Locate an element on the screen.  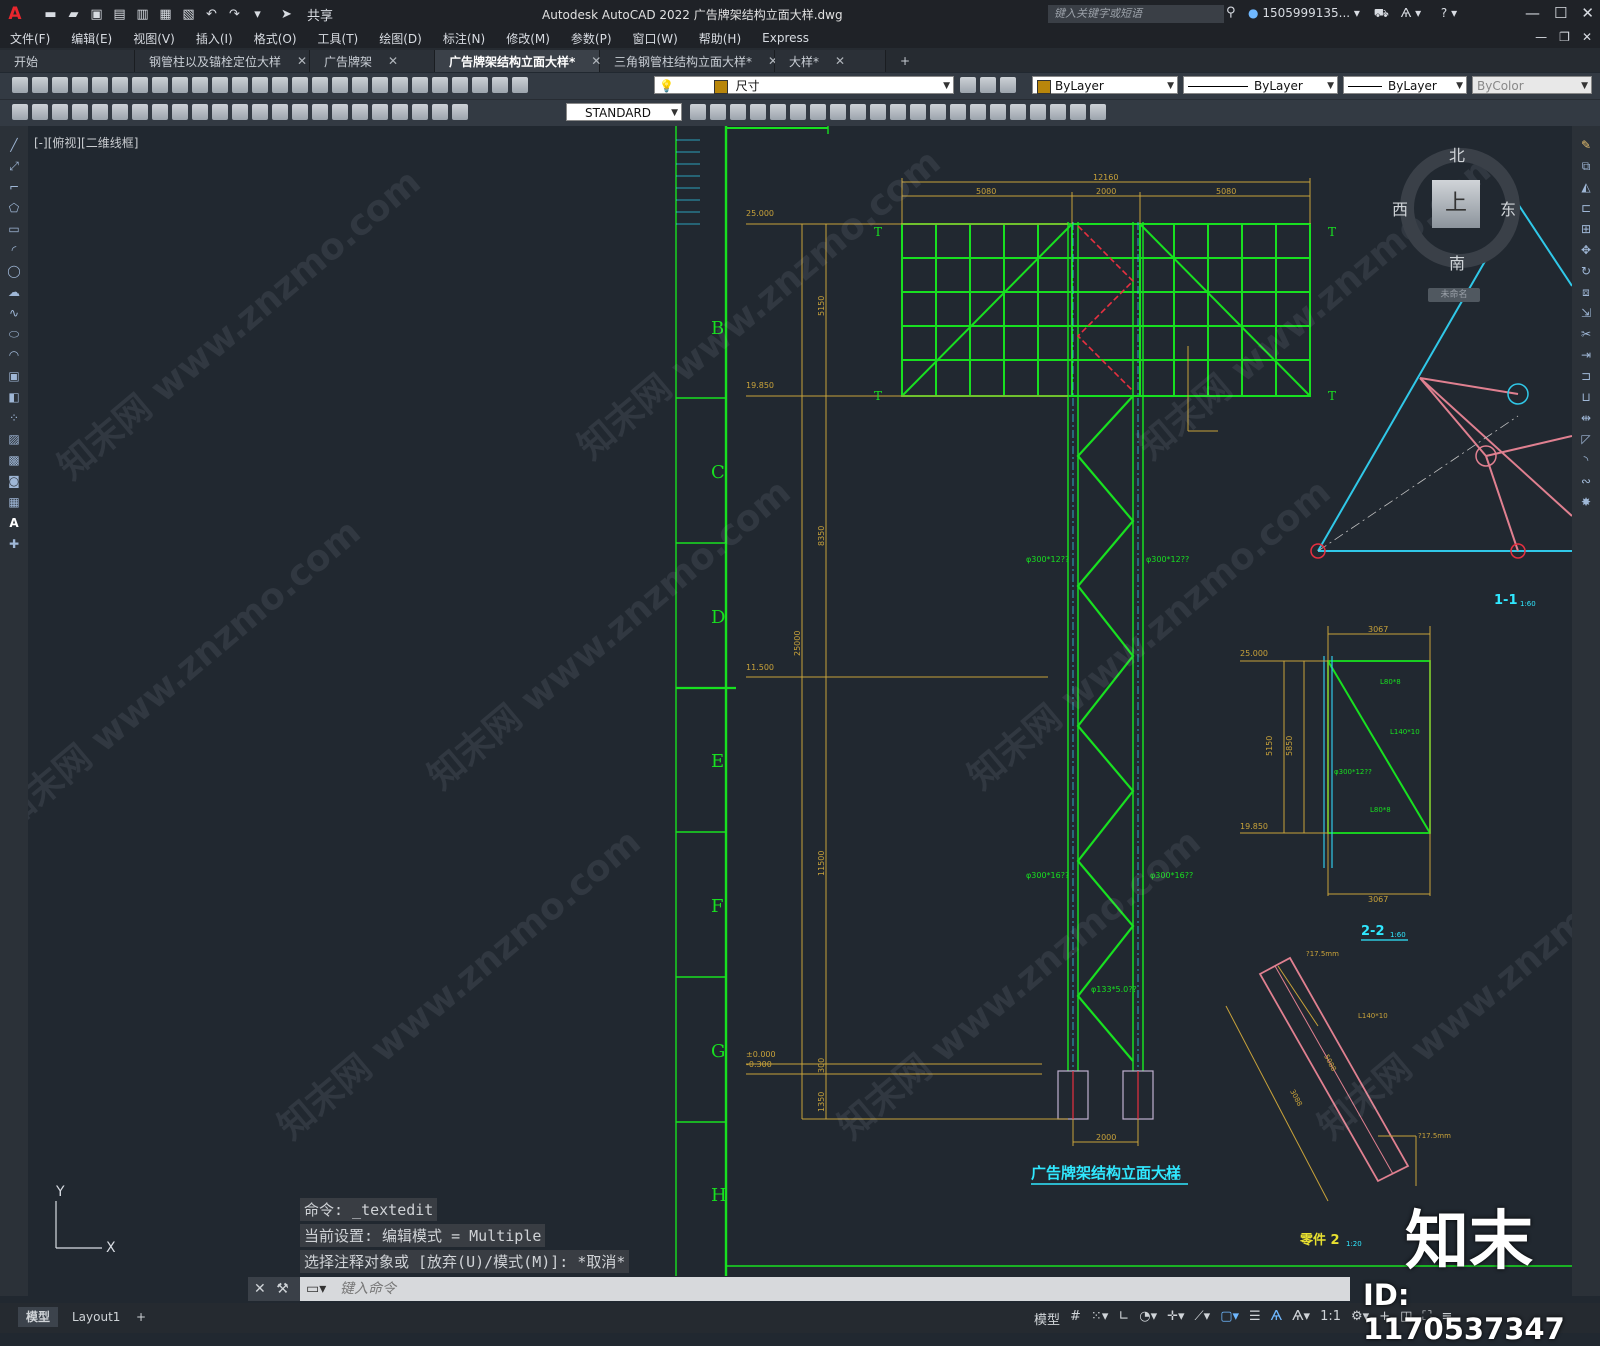
explode-icon: ✸ is located at coordinates (1586, 502).